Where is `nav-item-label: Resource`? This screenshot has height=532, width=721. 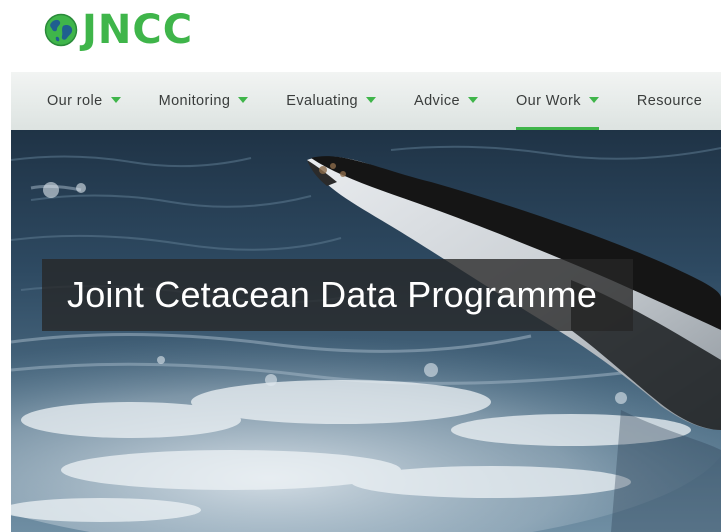
nav-item-label: Resource is located at coordinates (669, 101).